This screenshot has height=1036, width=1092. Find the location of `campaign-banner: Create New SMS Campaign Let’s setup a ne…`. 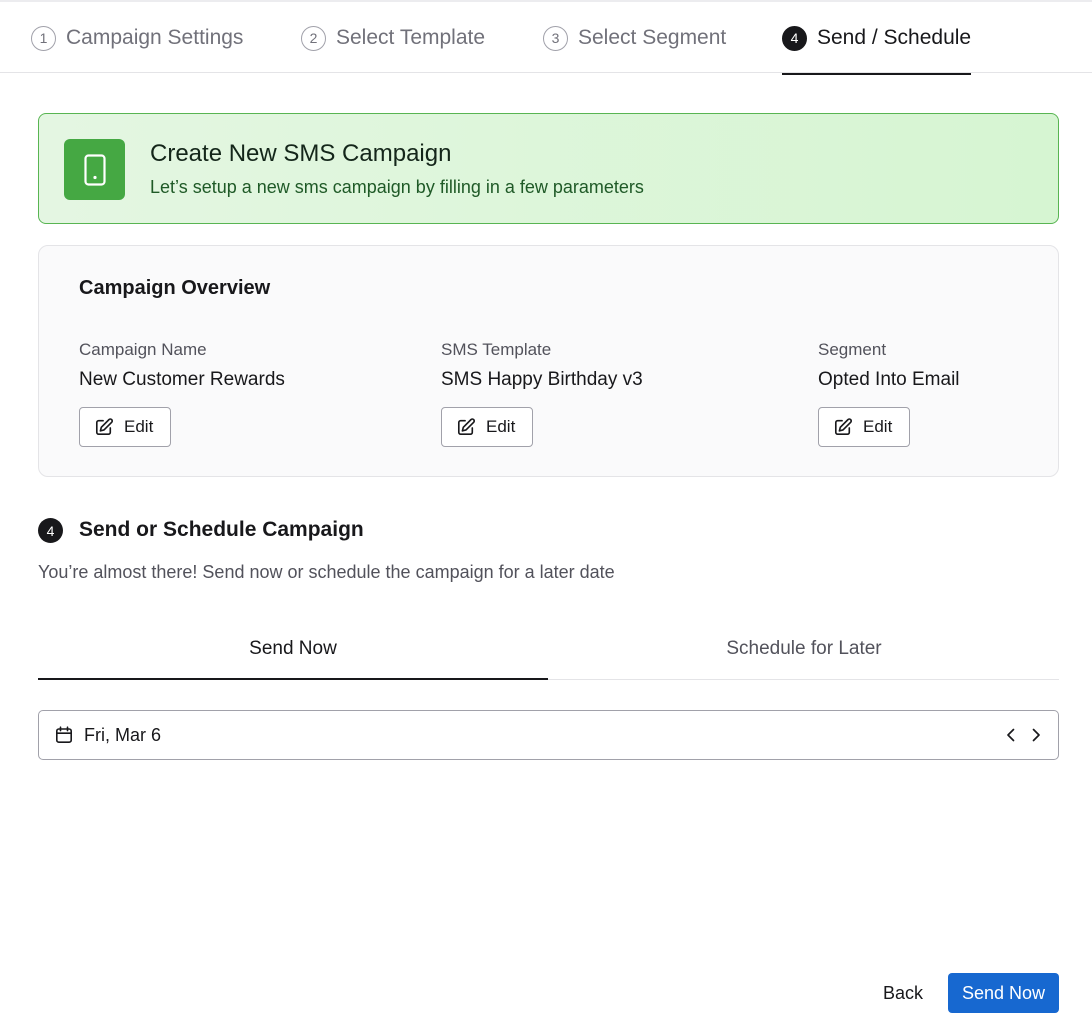

campaign-banner: Create New SMS Campaign Let’s setup a ne… is located at coordinates (548, 168).